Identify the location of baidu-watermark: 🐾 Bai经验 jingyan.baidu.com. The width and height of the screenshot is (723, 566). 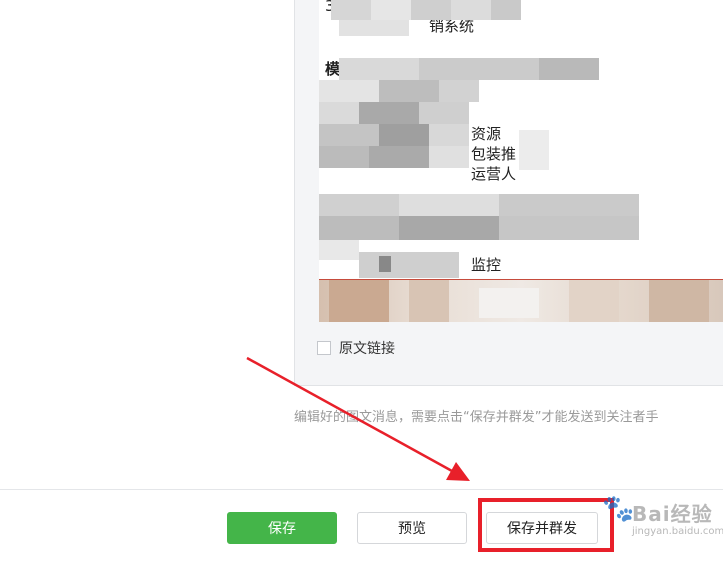
(660, 520).